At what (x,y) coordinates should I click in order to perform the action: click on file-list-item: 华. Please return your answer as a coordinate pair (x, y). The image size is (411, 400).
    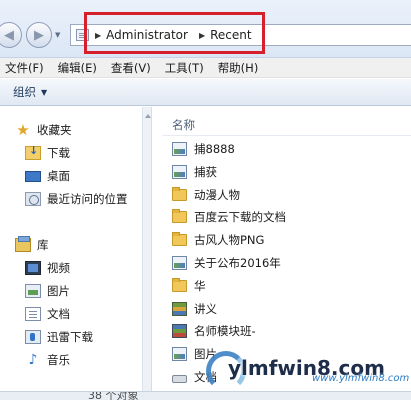
    Looking at the image, I should click on (189, 286).